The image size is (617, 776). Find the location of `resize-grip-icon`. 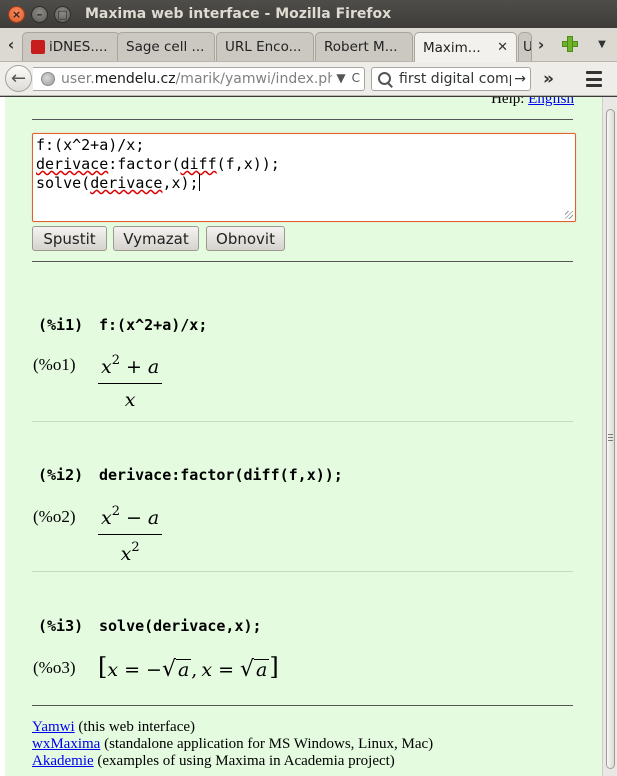

resize-grip-icon is located at coordinates (569, 215).